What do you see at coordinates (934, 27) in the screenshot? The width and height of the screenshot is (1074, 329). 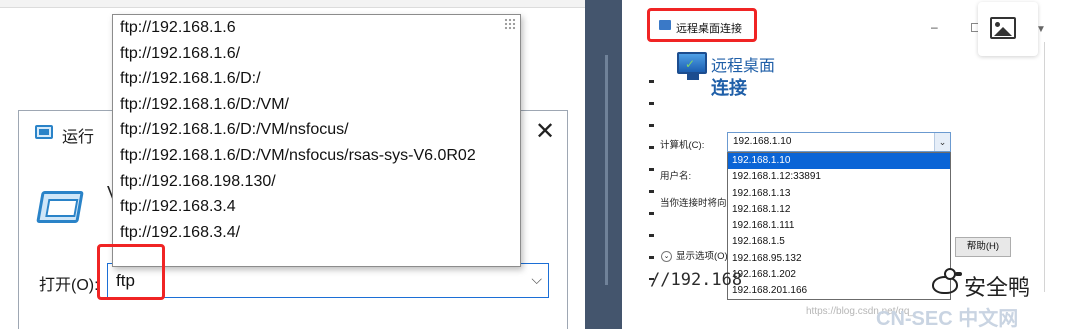 I see `minimize-icon: –` at bounding box center [934, 27].